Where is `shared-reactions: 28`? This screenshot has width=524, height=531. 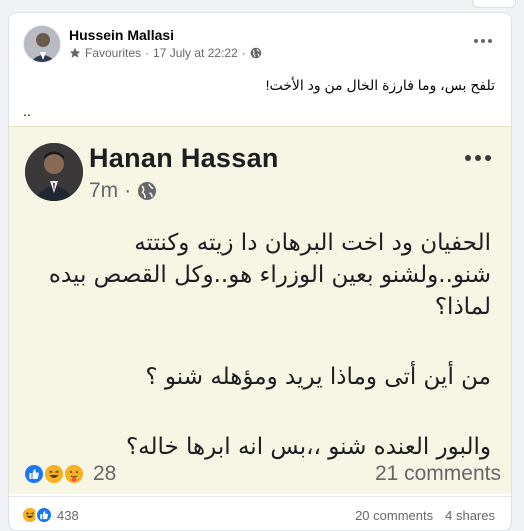 shared-reactions: 28 is located at coordinates (69, 474).